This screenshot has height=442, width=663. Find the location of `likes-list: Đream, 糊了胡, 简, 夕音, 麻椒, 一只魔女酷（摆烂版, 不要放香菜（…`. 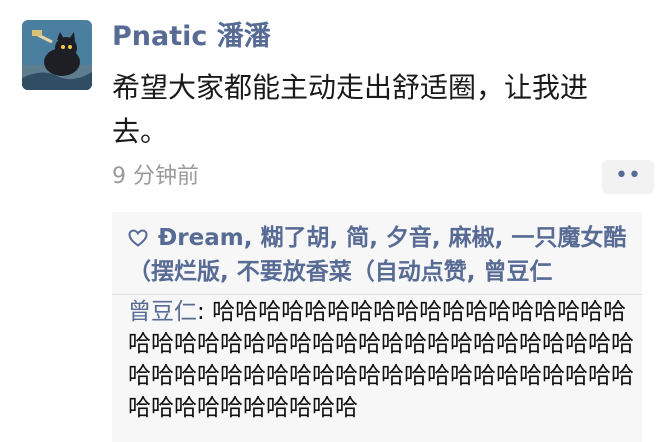

likes-list: Đream, 糊了胡, 简, 夕音, 麻椒, 一只魔女酷（摆烂版, 不要放香菜（… is located at coordinates (380, 255).